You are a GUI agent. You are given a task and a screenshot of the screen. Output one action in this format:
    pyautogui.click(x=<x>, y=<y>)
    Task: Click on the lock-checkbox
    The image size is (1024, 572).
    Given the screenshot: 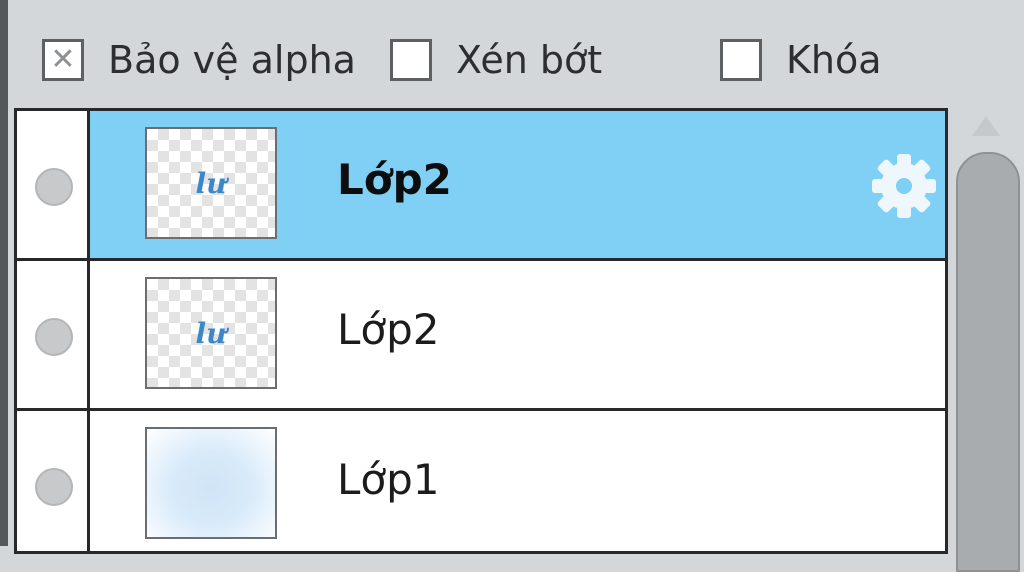 What is the action you would take?
    pyautogui.click(x=741, y=60)
    